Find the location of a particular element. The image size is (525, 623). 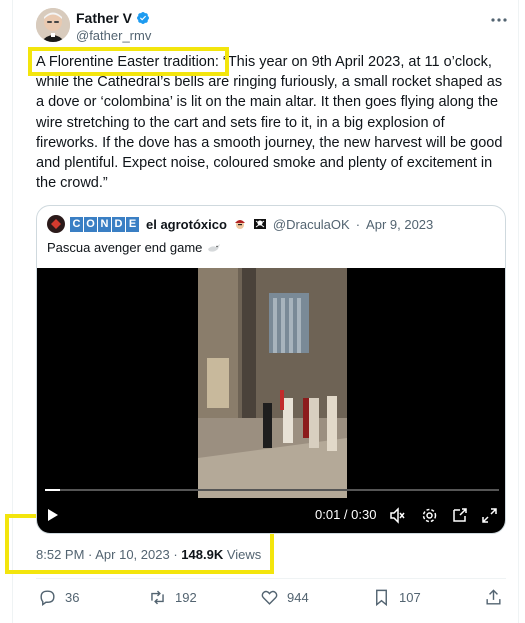

repost-icon is located at coordinates (157, 597).